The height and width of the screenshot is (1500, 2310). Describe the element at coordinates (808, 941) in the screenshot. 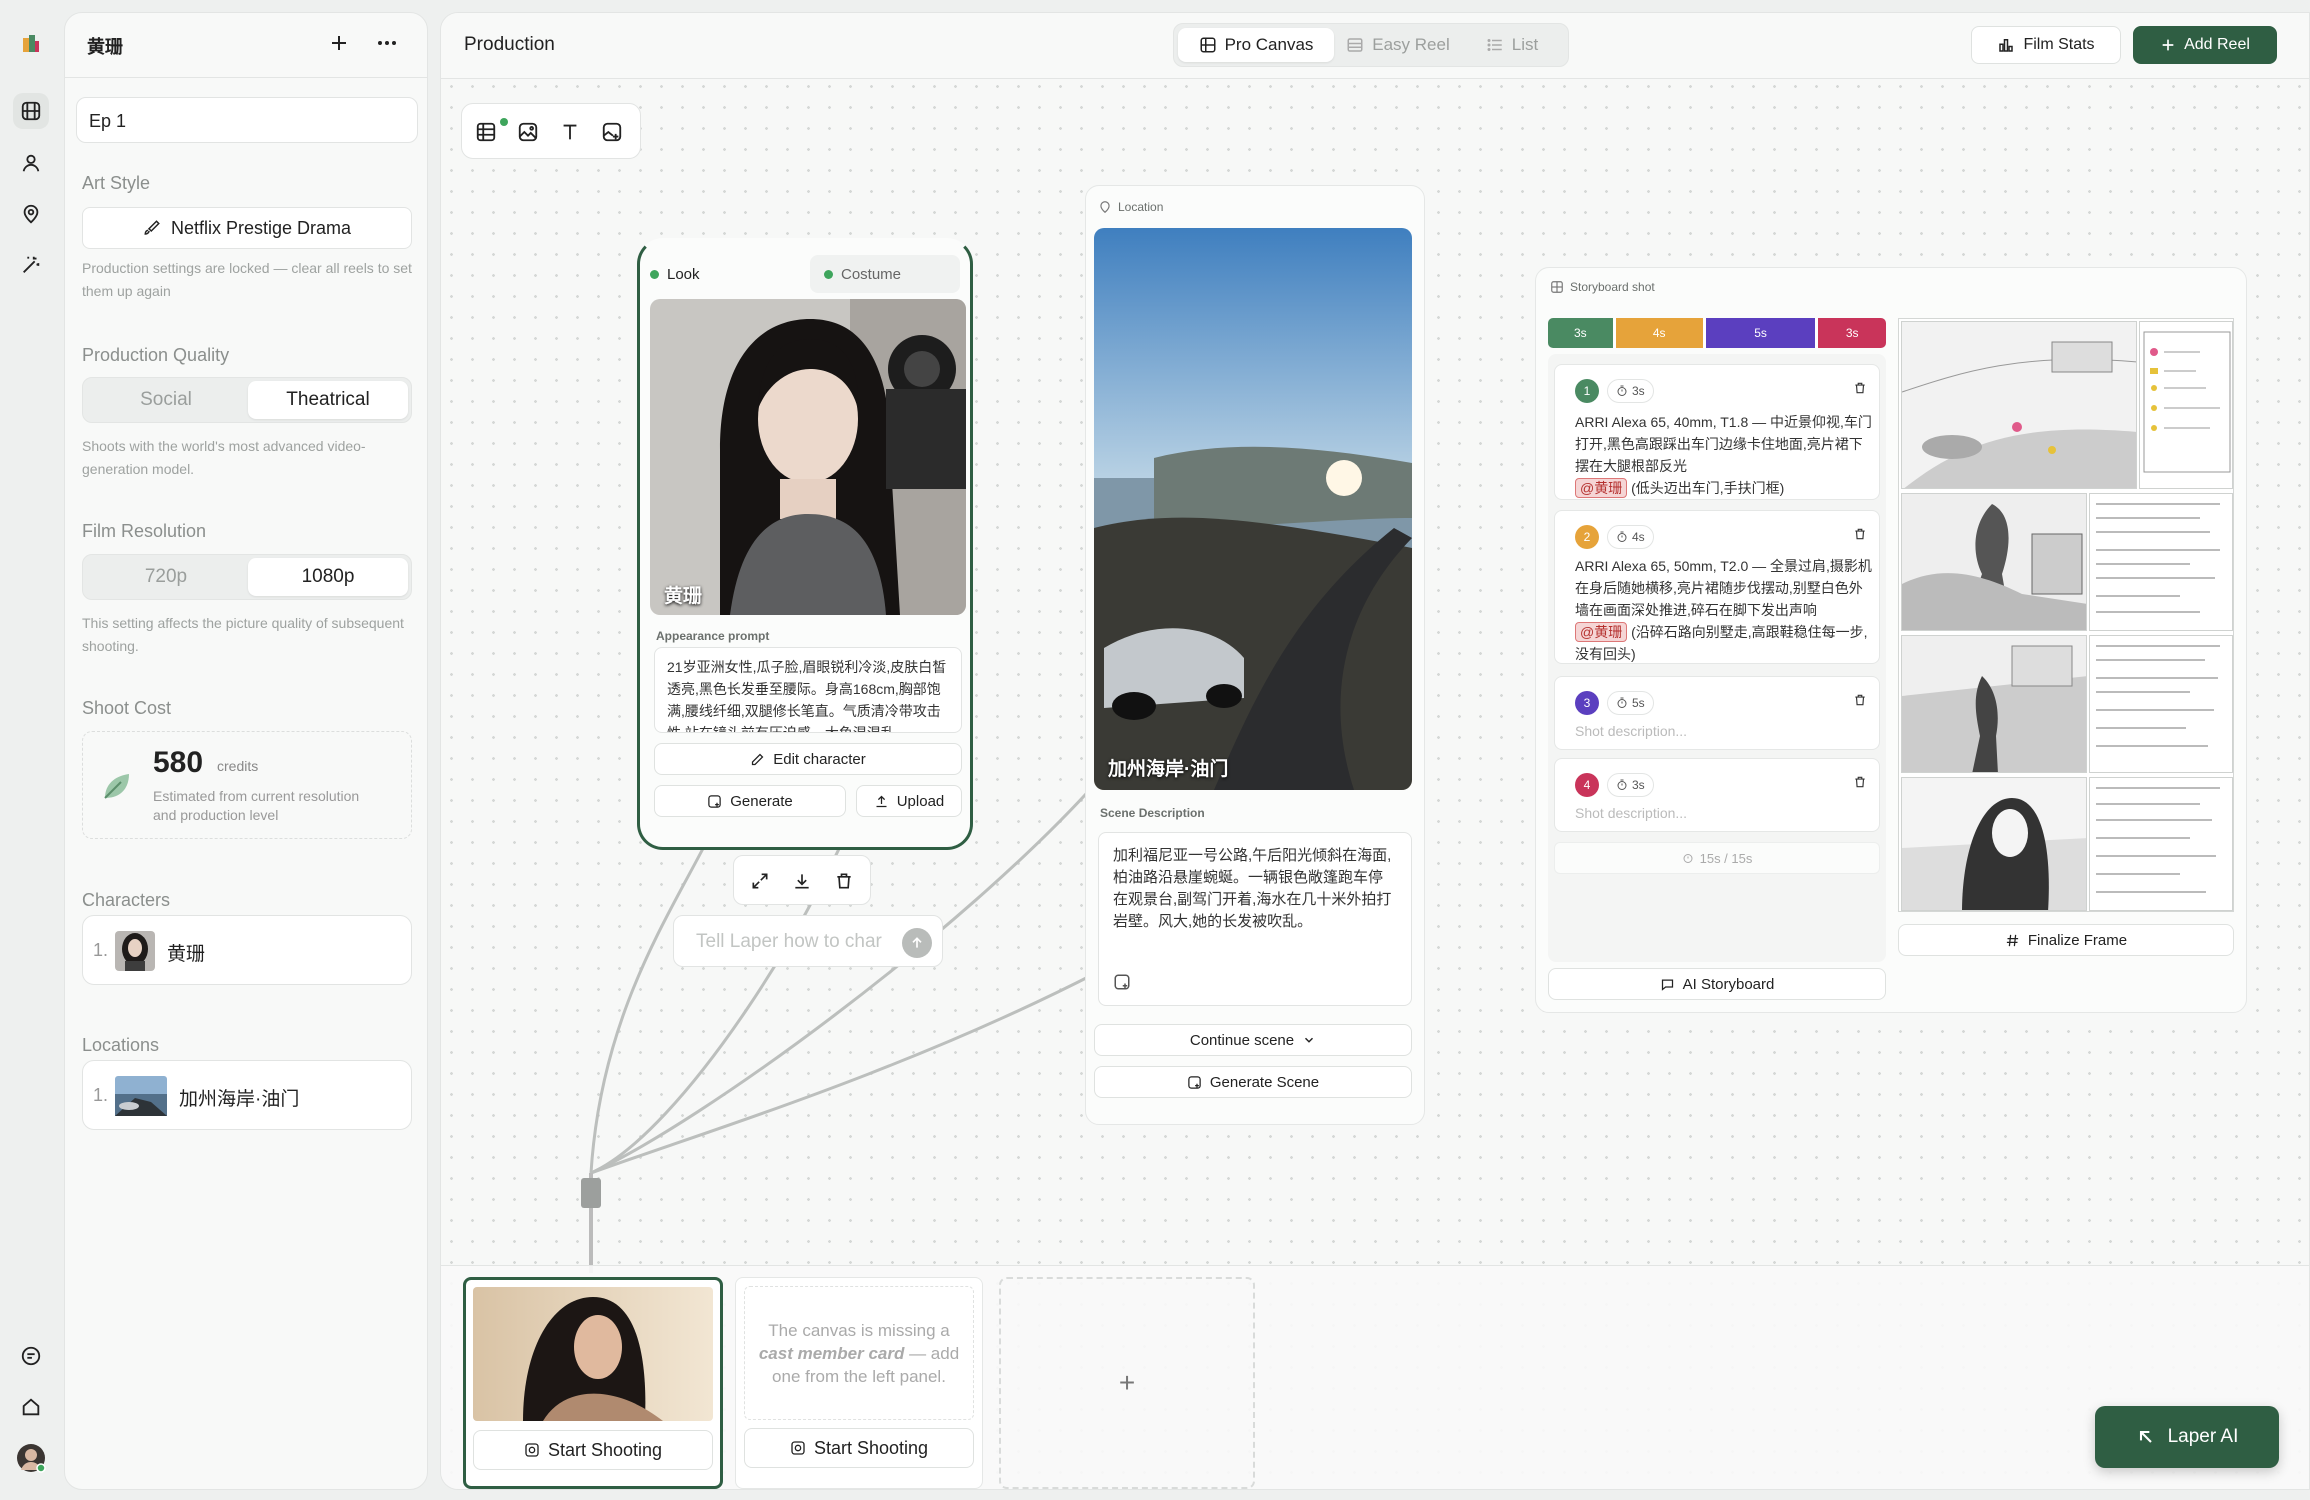

I see `character-prompt-input: Tell Laper how to char` at that location.